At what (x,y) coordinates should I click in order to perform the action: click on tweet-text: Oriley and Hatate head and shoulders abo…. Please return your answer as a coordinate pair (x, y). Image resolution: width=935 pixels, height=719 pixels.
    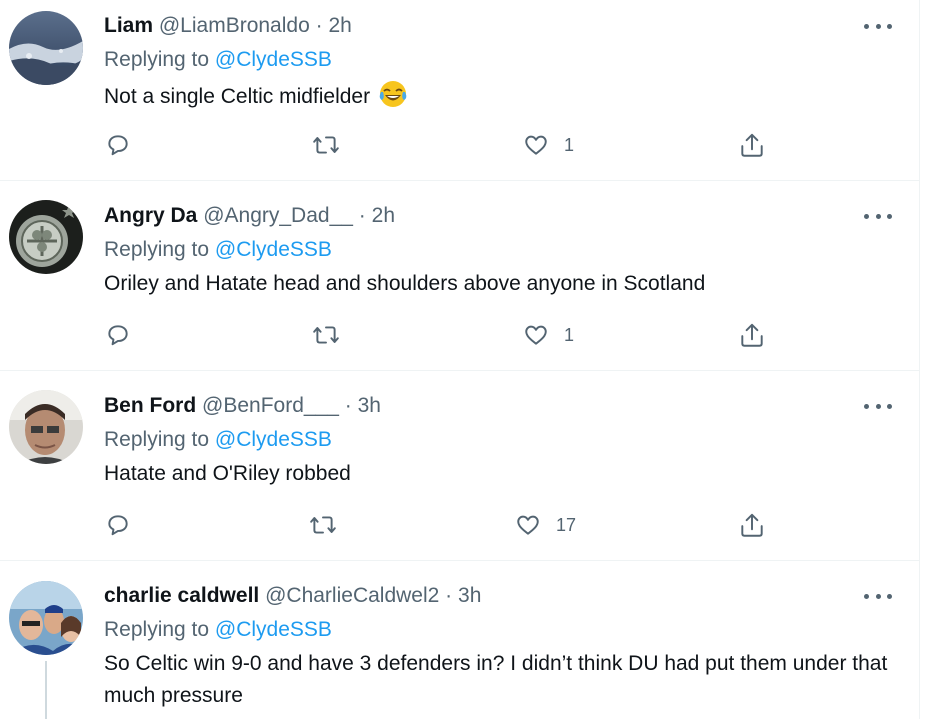
    Looking at the image, I should click on (499, 284).